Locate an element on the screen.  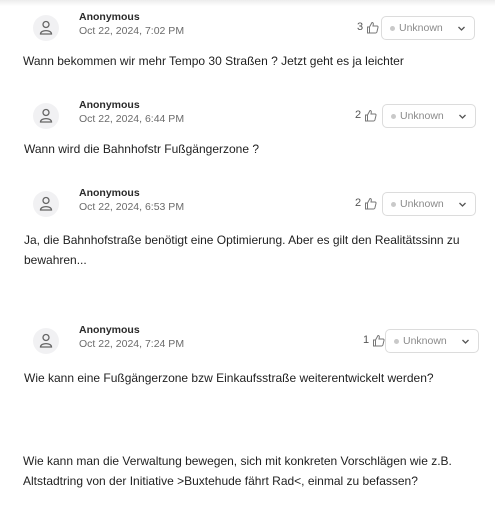
like-count: 1 is located at coordinates (366, 340).